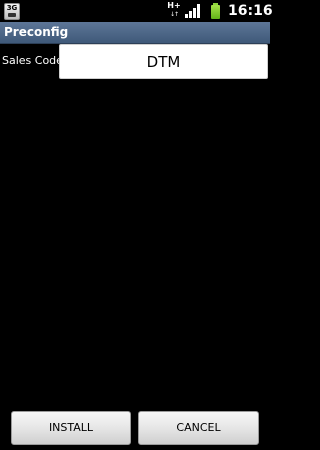  I want to click on sales-code-label: Sales Code, so click(32, 60).